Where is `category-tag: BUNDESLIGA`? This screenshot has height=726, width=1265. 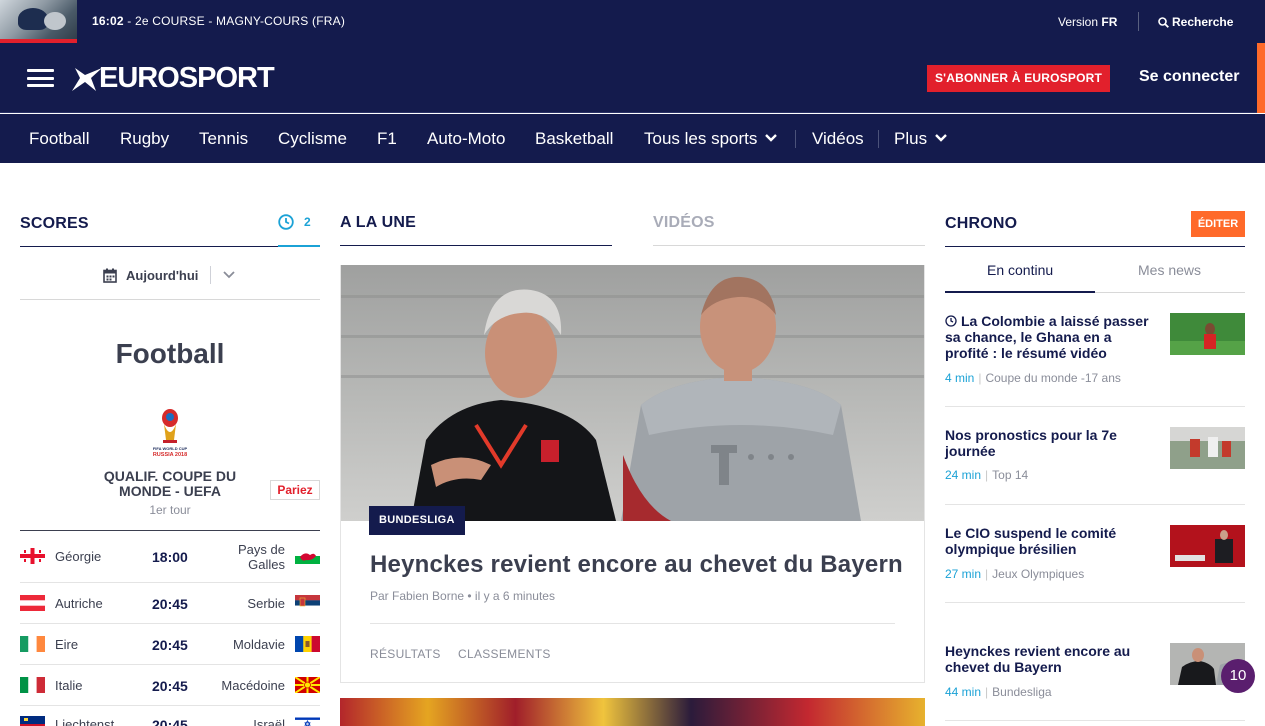 category-tag: BUNDESLIGA is located at coordinates (417, 520).